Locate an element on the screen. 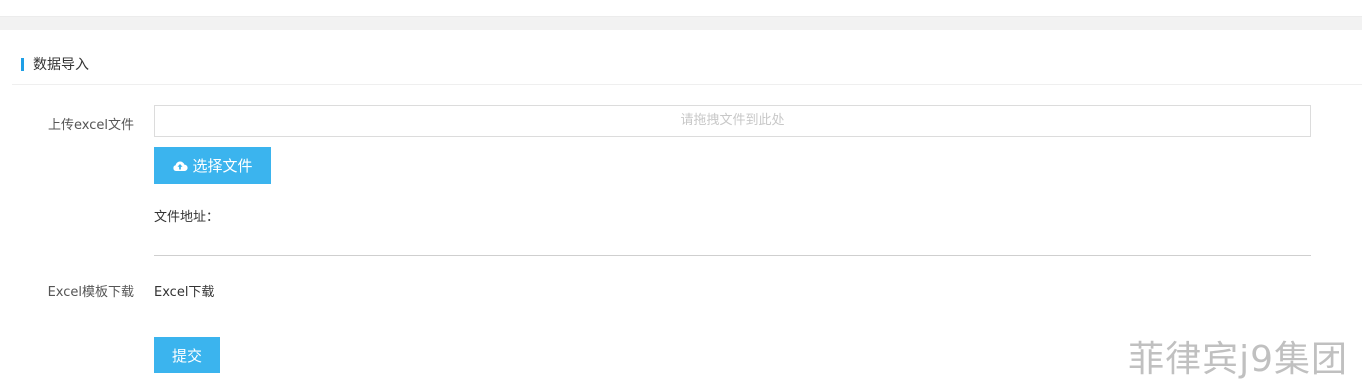 Image resolution: width=1362 pixels, height=388 pixels. file-address-label: 文件地址： is located at coordinates (187, 217).